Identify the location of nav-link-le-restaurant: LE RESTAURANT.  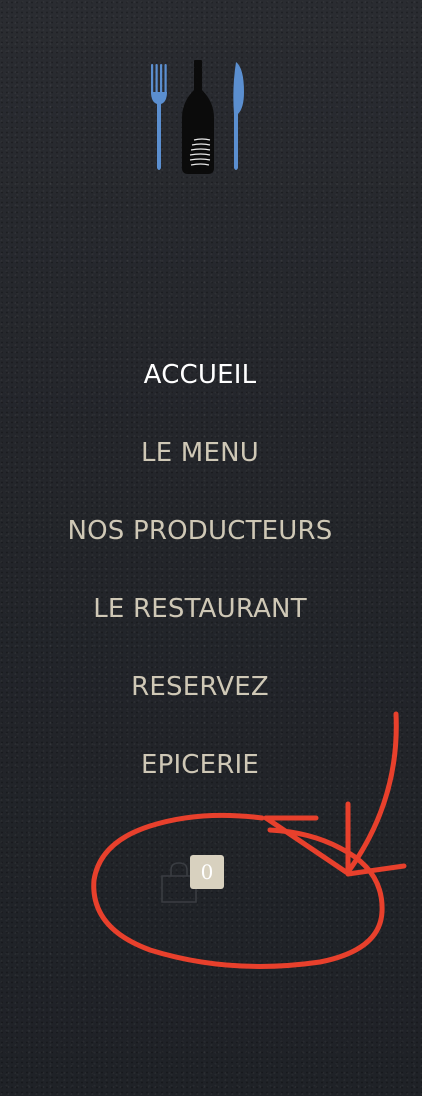
(200, 609).